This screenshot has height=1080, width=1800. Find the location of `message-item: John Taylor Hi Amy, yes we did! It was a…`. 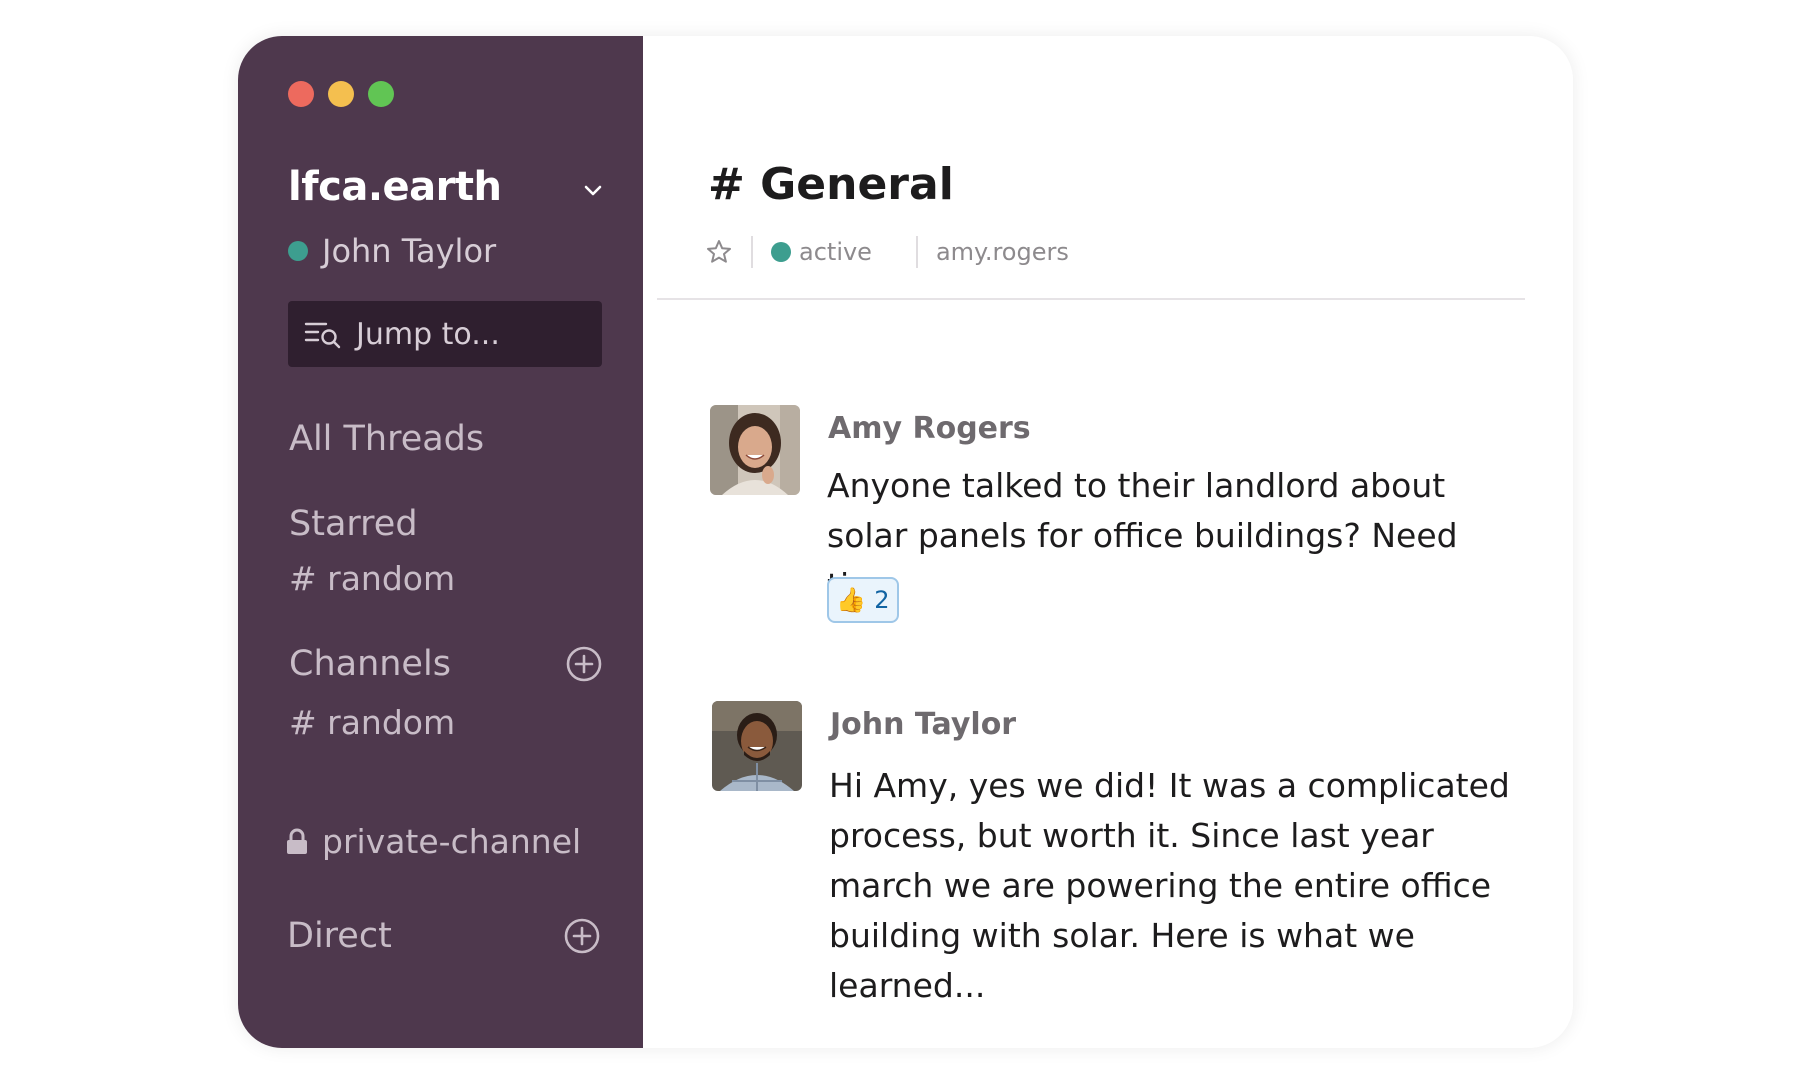

message-item: John Taylor Hi Amy, yes we did! It was a… is located at coordinates (1122, 853).